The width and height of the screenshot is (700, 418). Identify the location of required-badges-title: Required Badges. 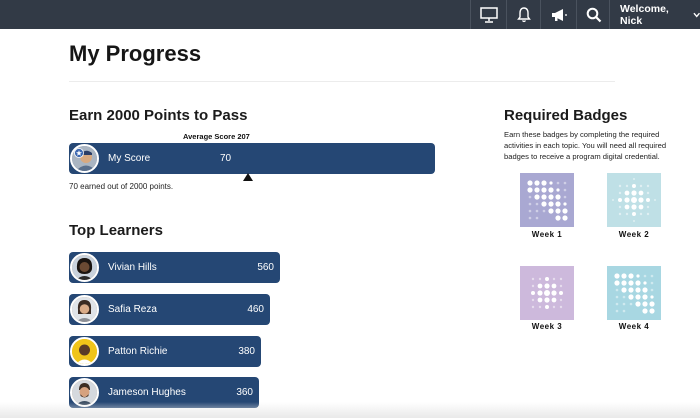
(566, 115).